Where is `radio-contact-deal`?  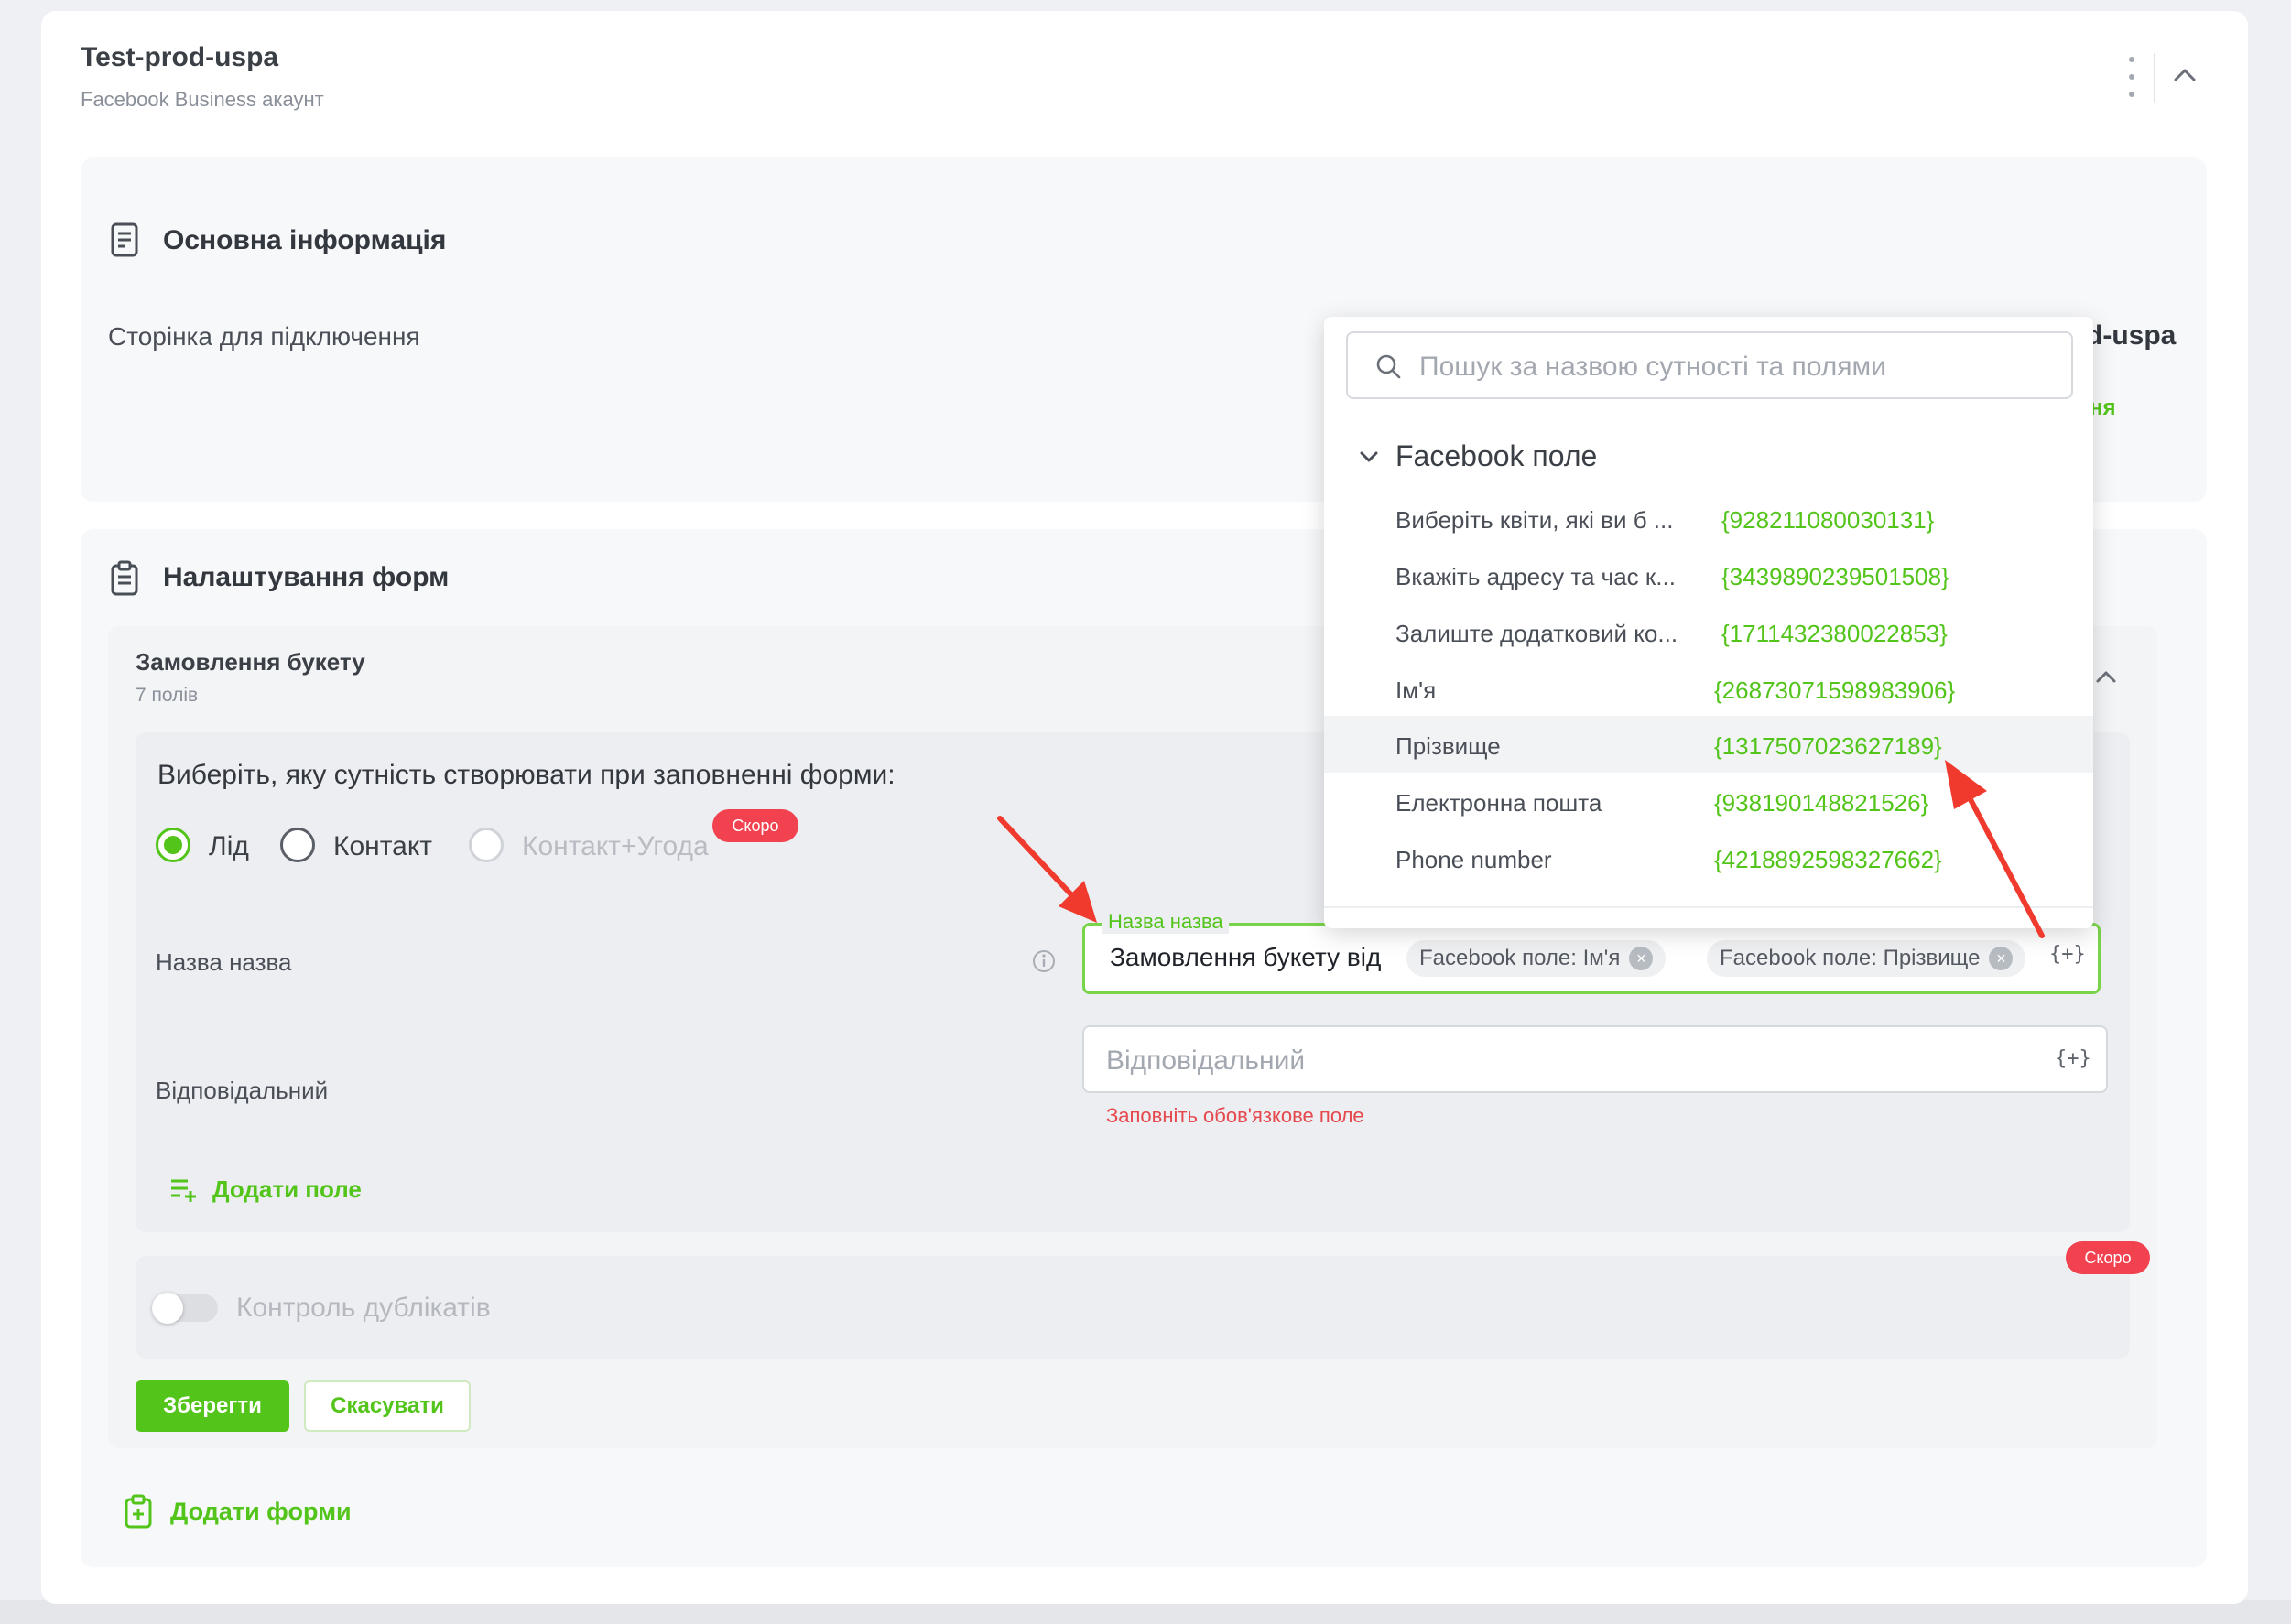 radio-contact-deal is located at coordinates (487, 845).